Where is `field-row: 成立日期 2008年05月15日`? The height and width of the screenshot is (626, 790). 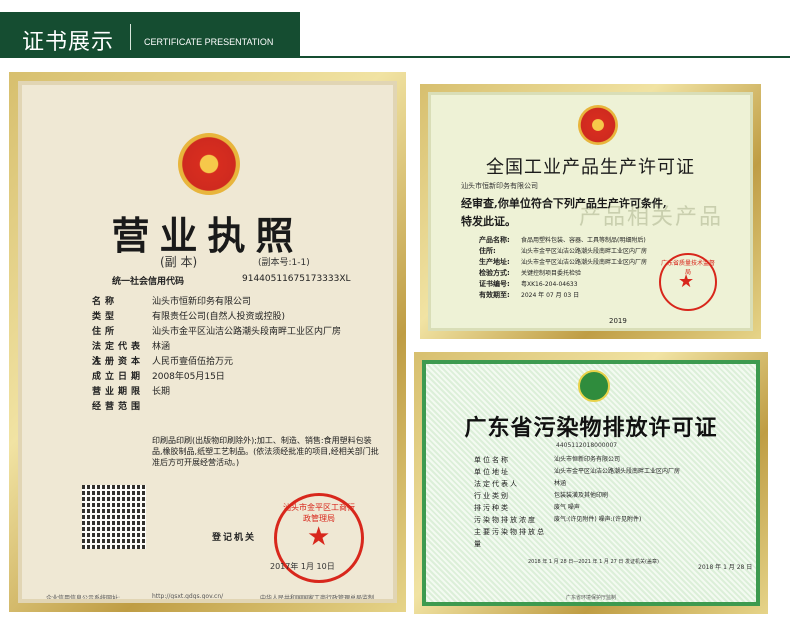
field-row: 成立日期 2008年05月15日 is located at coordinates (158, 377).